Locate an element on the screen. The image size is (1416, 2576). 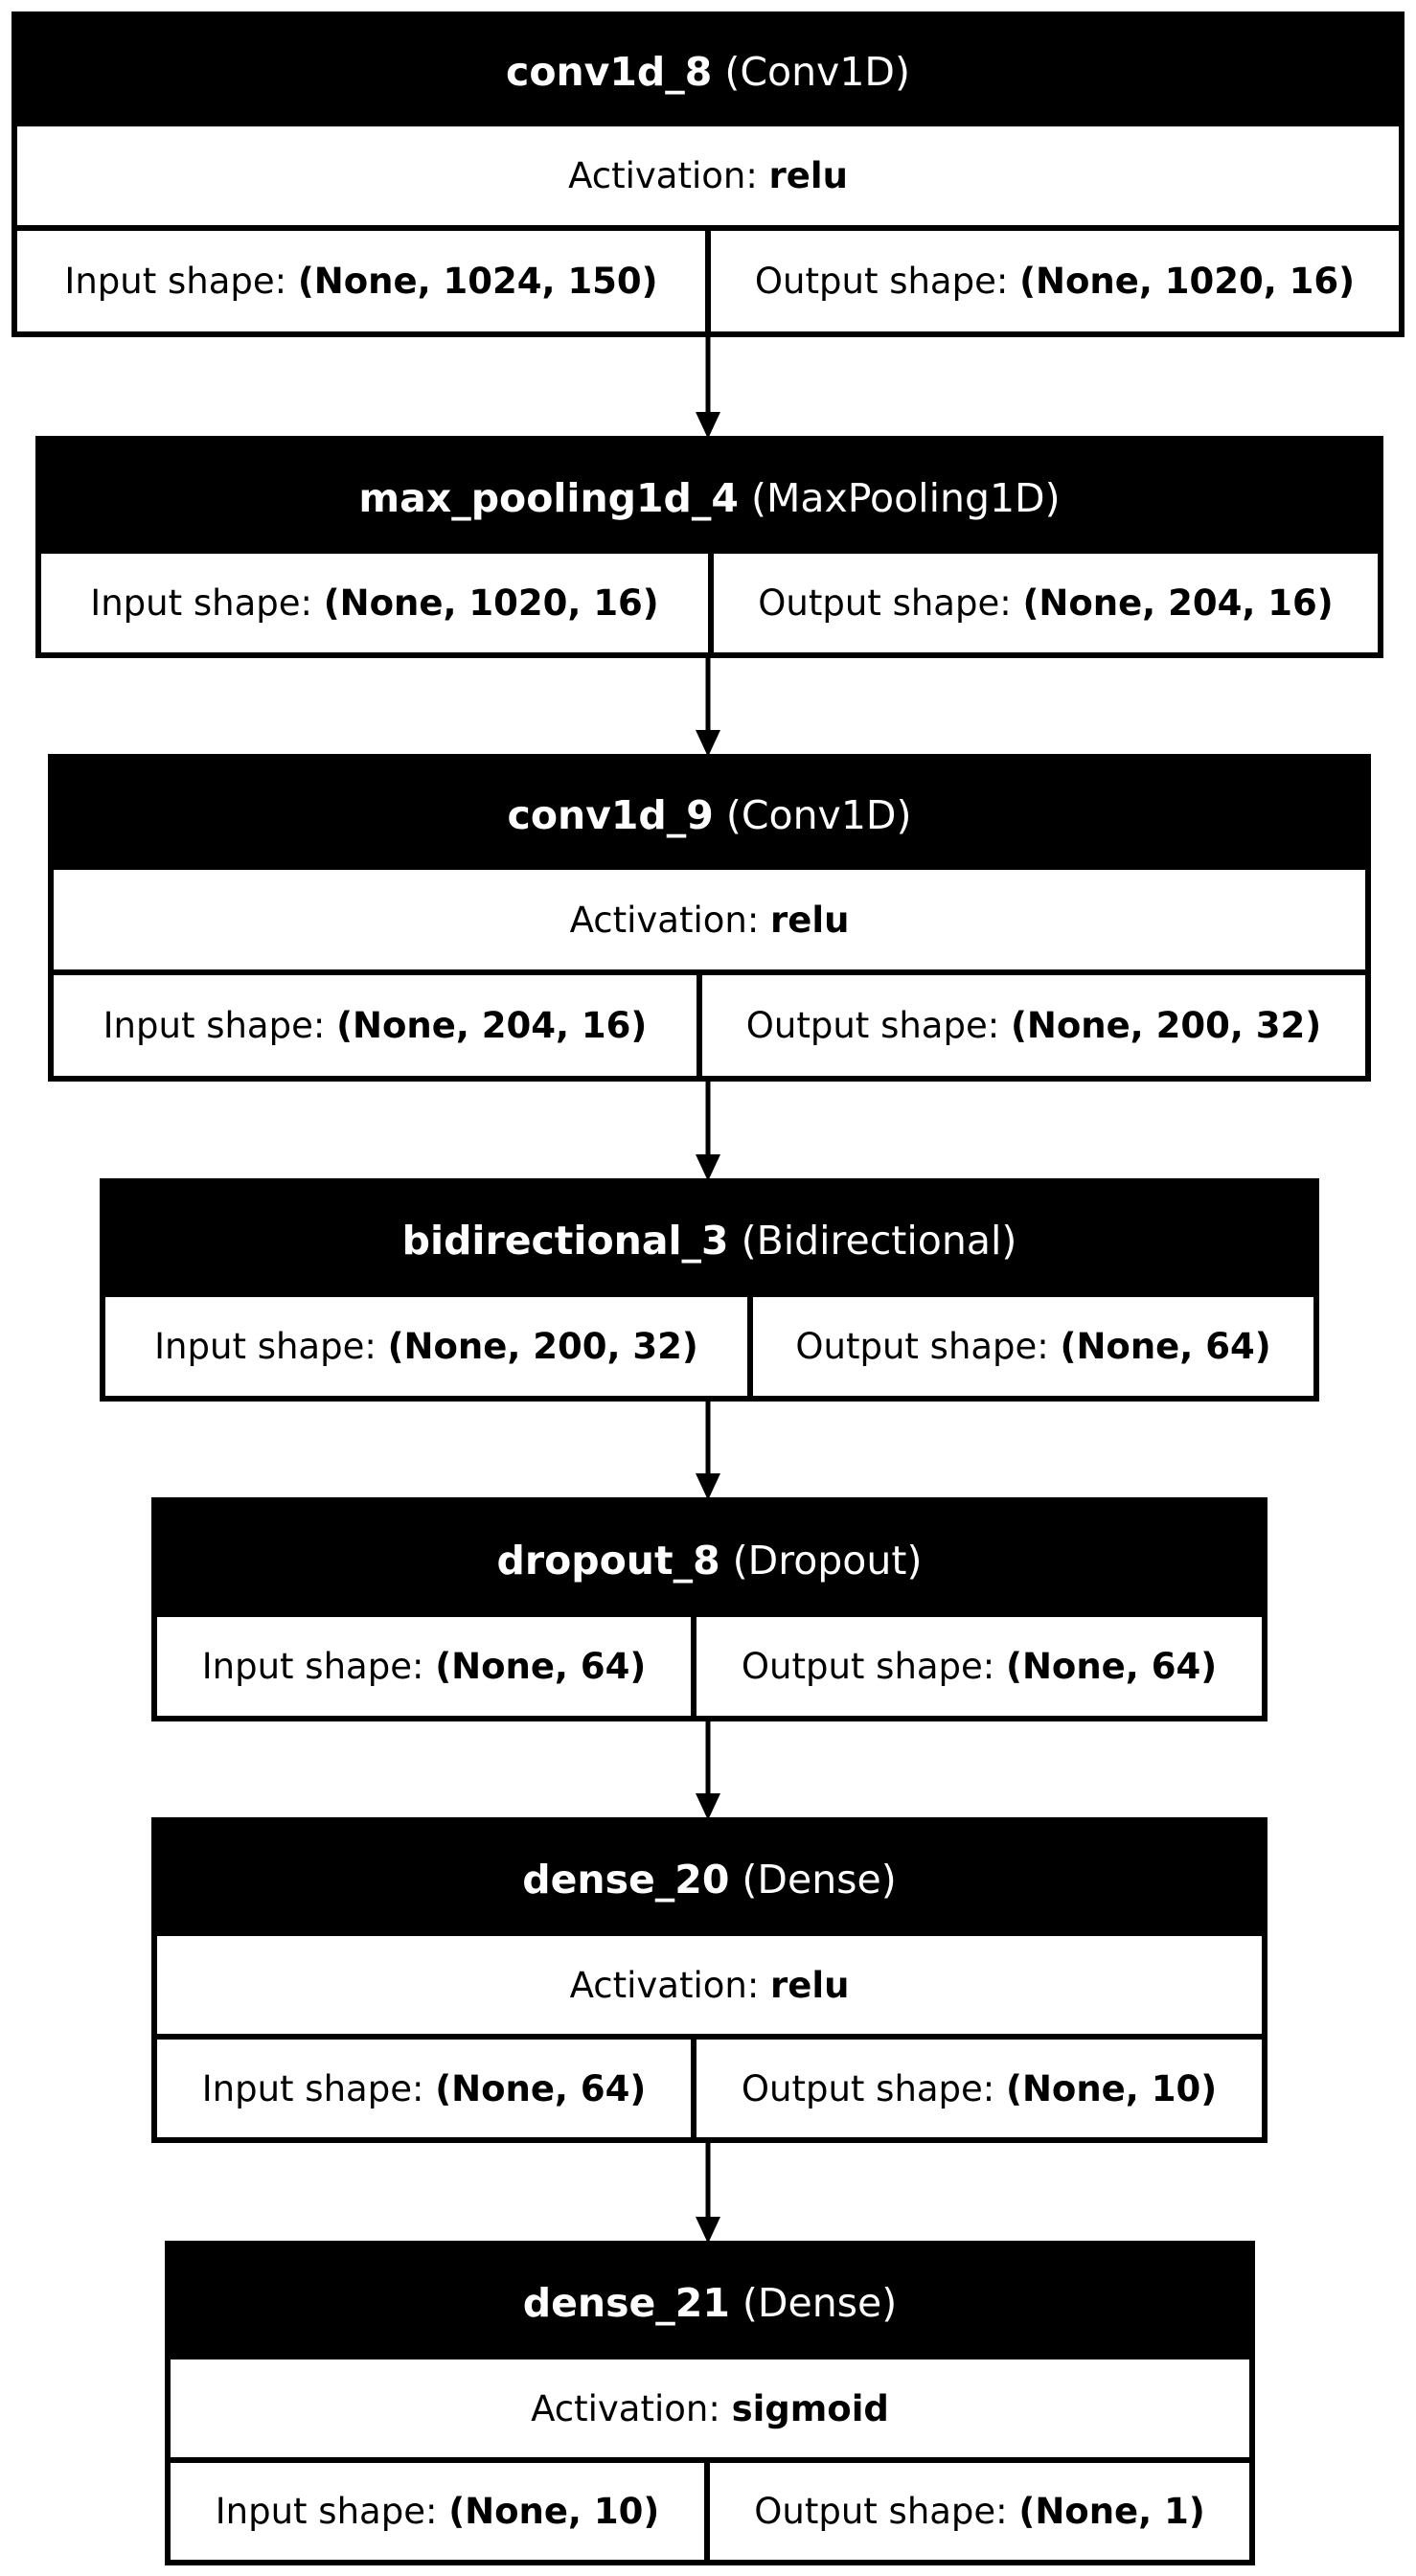
layer-name: conv1d_9 is located at coordinates (610, 814).